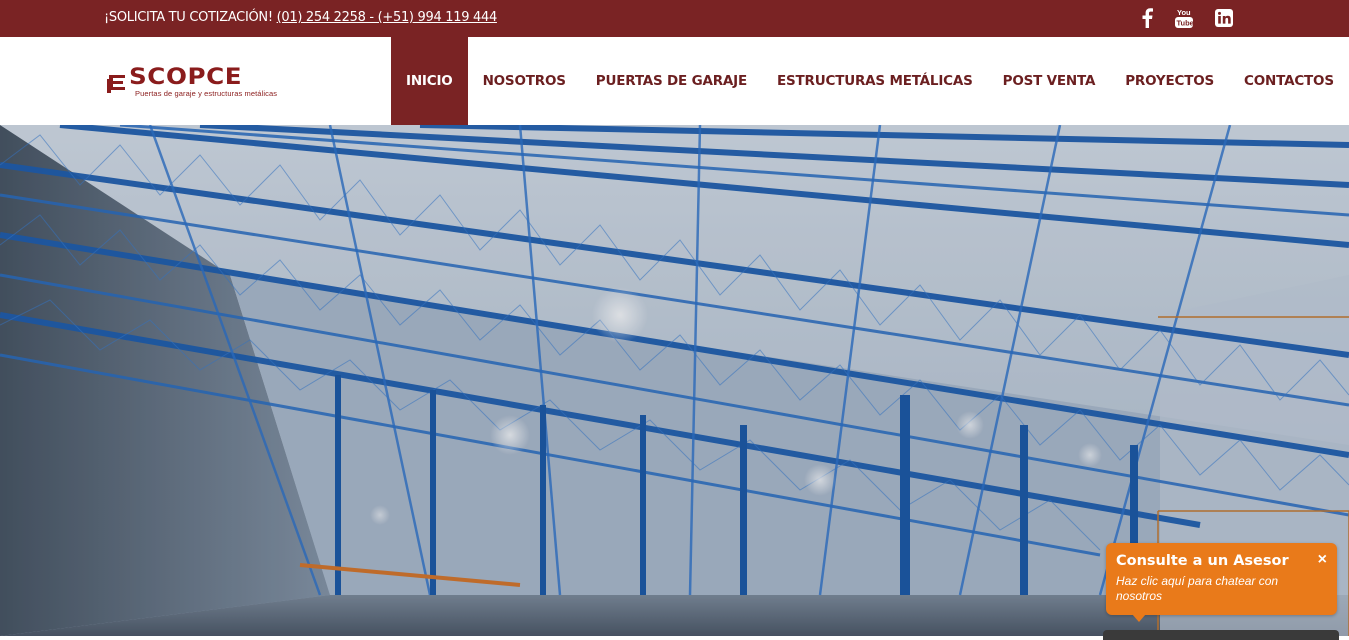 The width and height of the screenshot is (1349, 640). Describe the element at coordinates (1184, 18) in the screenshot. I see `youtube-icon: You Tube` at that location.